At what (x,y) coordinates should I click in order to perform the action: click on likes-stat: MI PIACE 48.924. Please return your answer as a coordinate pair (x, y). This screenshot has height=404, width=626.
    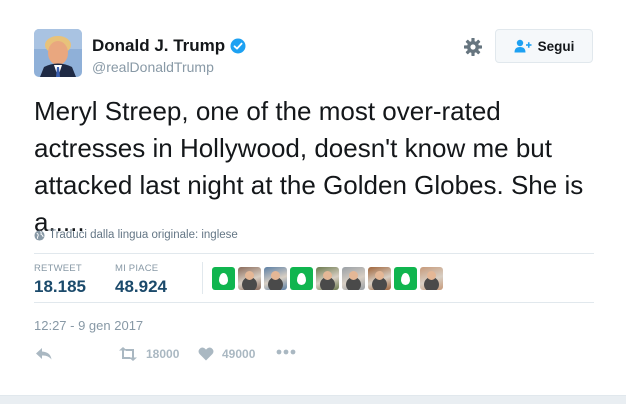
    Looking at the image, I should click on (141, 280).